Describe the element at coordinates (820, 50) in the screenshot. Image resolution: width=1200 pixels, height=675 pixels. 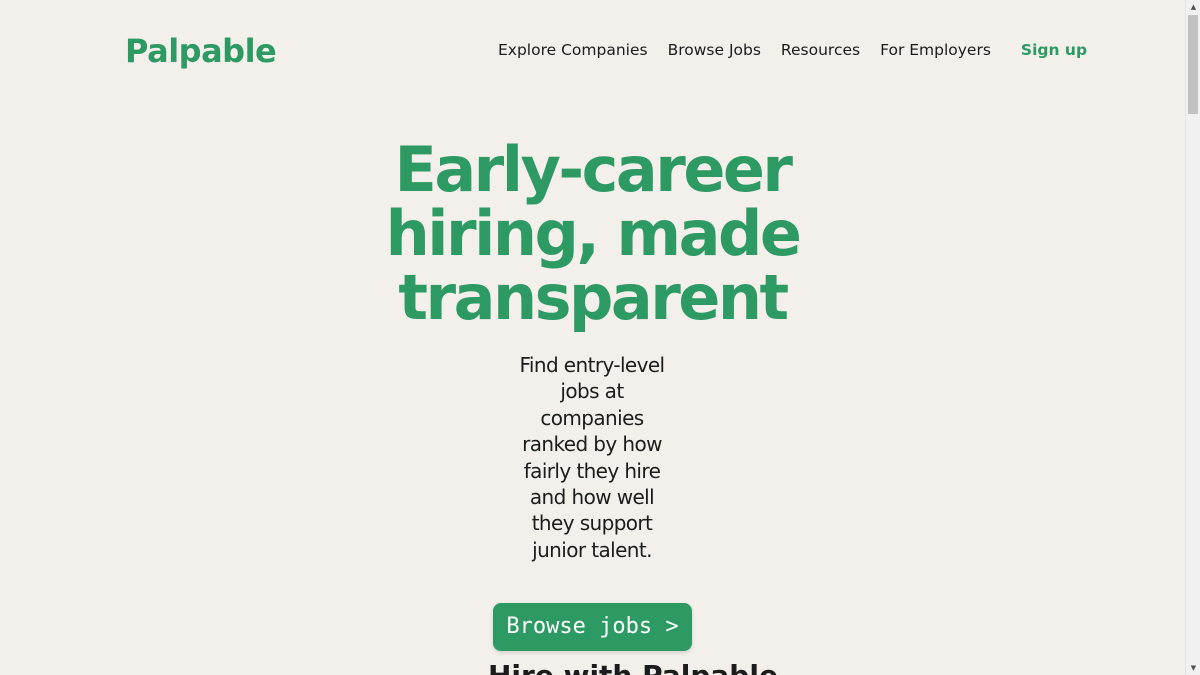
I see `nav-item-resources: Resources` at that location.